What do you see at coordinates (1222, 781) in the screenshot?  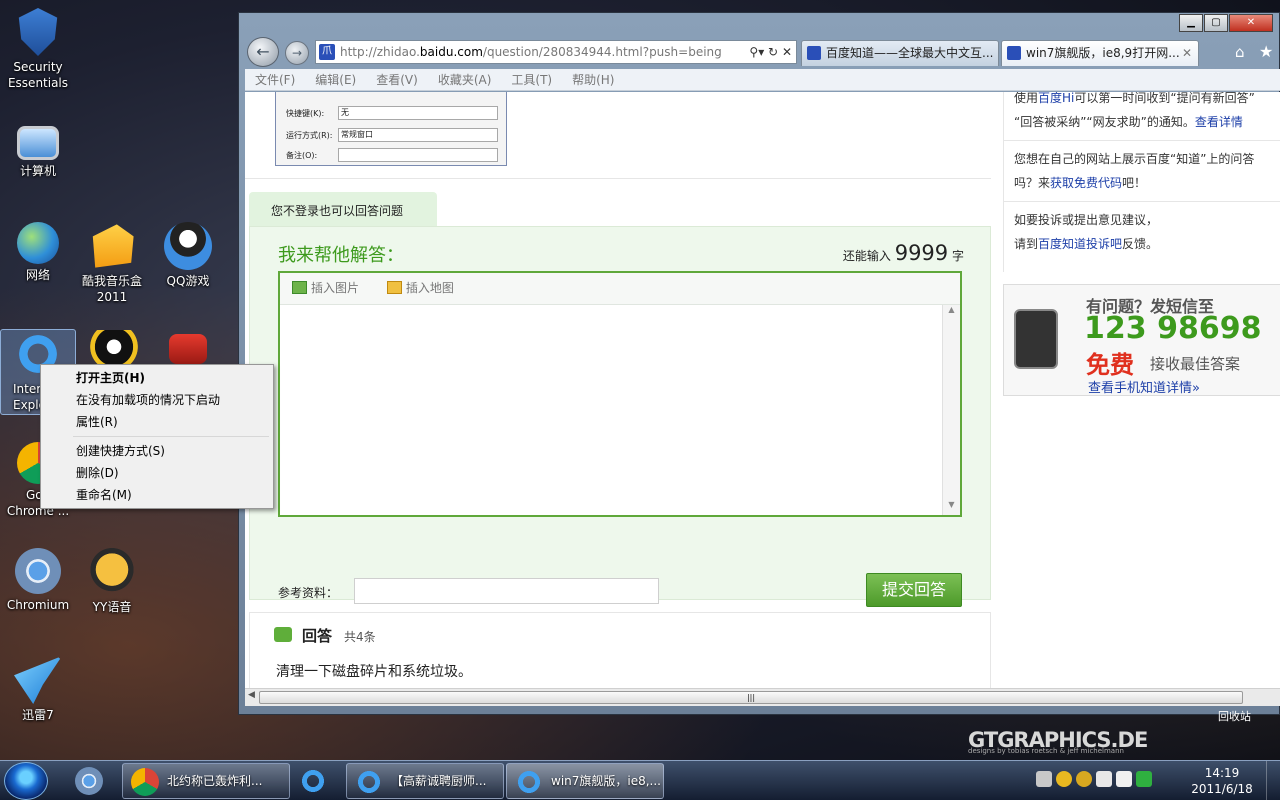 I see `system-clock: 14:19 2011/6/18` at bounding box center [1222, 781].